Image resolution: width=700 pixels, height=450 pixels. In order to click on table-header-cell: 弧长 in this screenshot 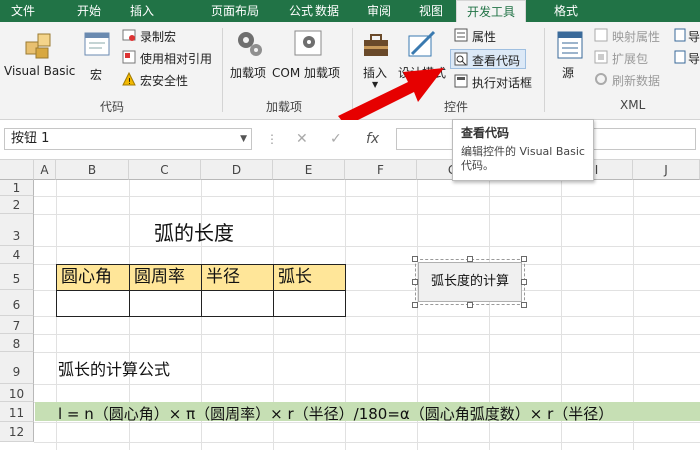, I will do `click(309, 277)`.